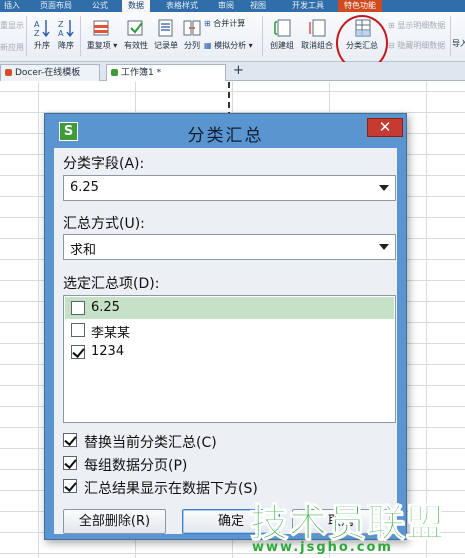 This screenshot has height=558, width=465. Describe the element at coordinates (225, 136) in the screenshot. I see `dialog-title: 分类汇总` at that location.